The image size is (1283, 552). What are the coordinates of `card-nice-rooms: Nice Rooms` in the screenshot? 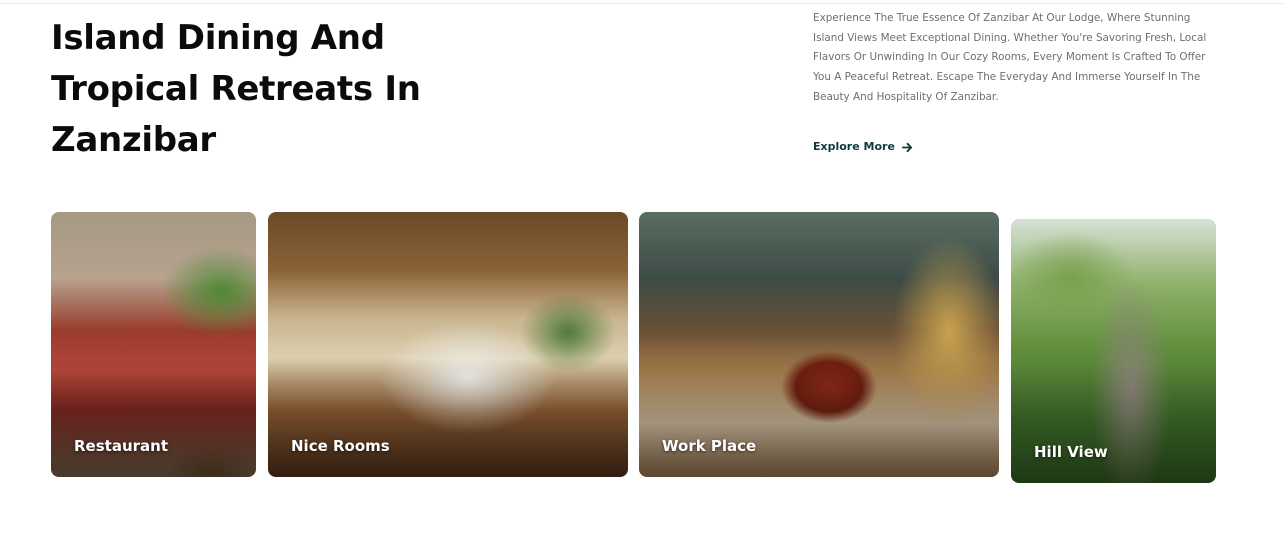 It's located at (448, 344).